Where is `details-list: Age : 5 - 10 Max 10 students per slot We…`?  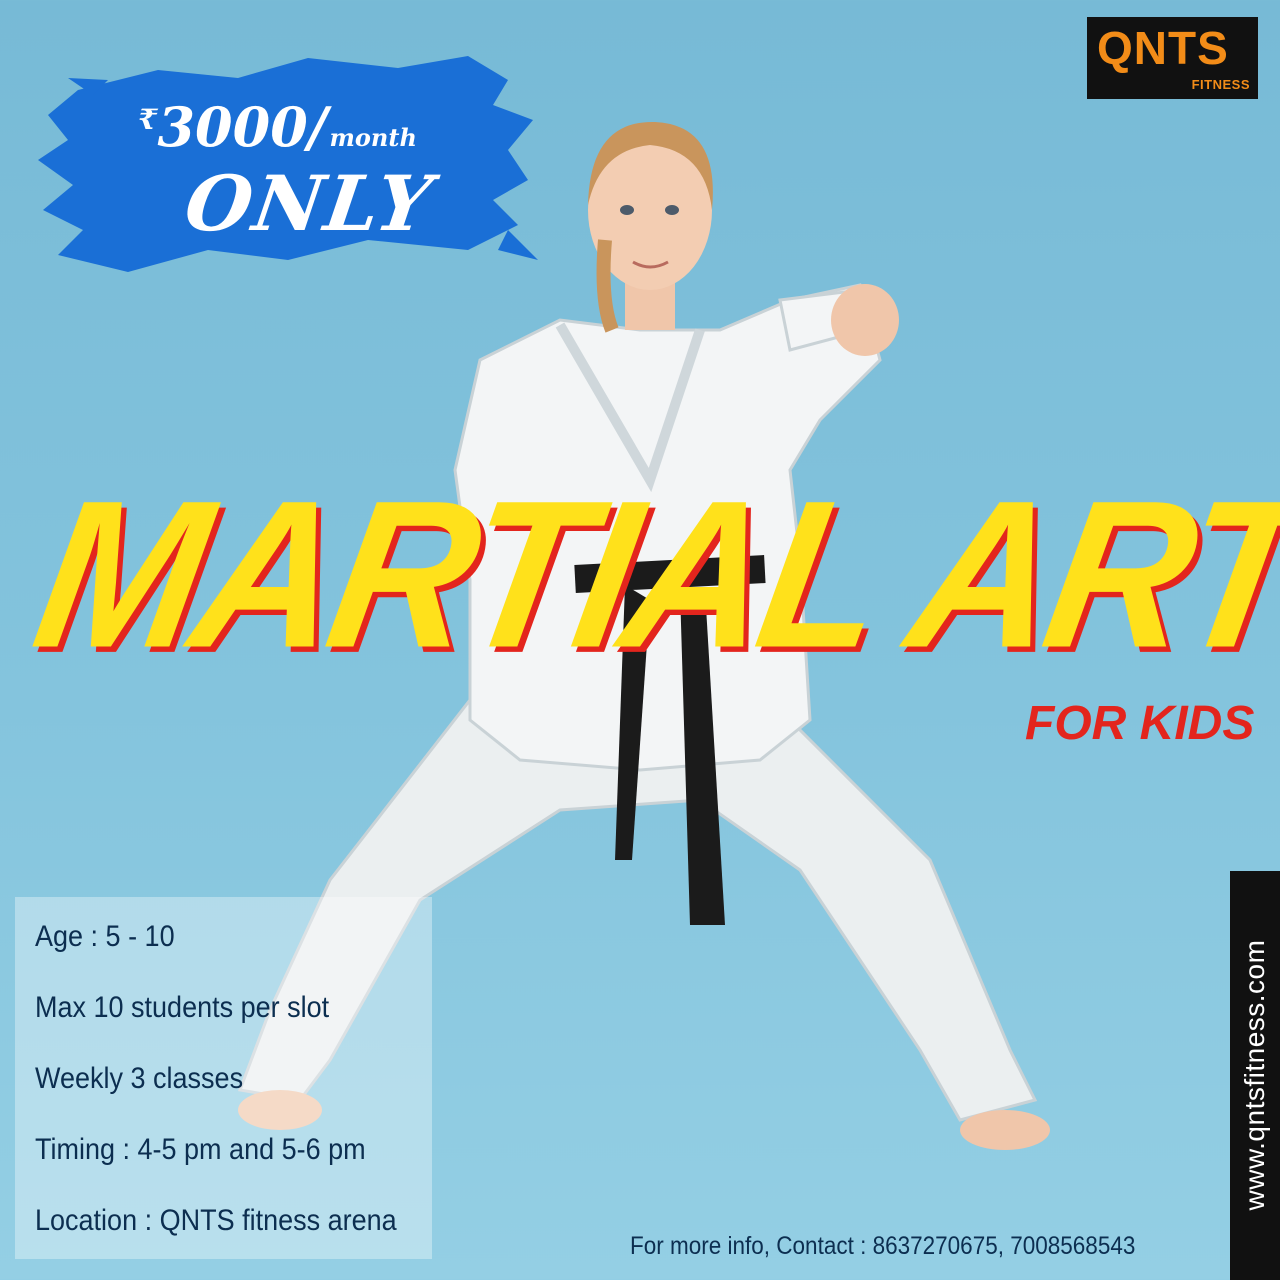
details-list: Age : 5 - 10 Max 10 students per slot We… is located at coordinates (236, 1099).